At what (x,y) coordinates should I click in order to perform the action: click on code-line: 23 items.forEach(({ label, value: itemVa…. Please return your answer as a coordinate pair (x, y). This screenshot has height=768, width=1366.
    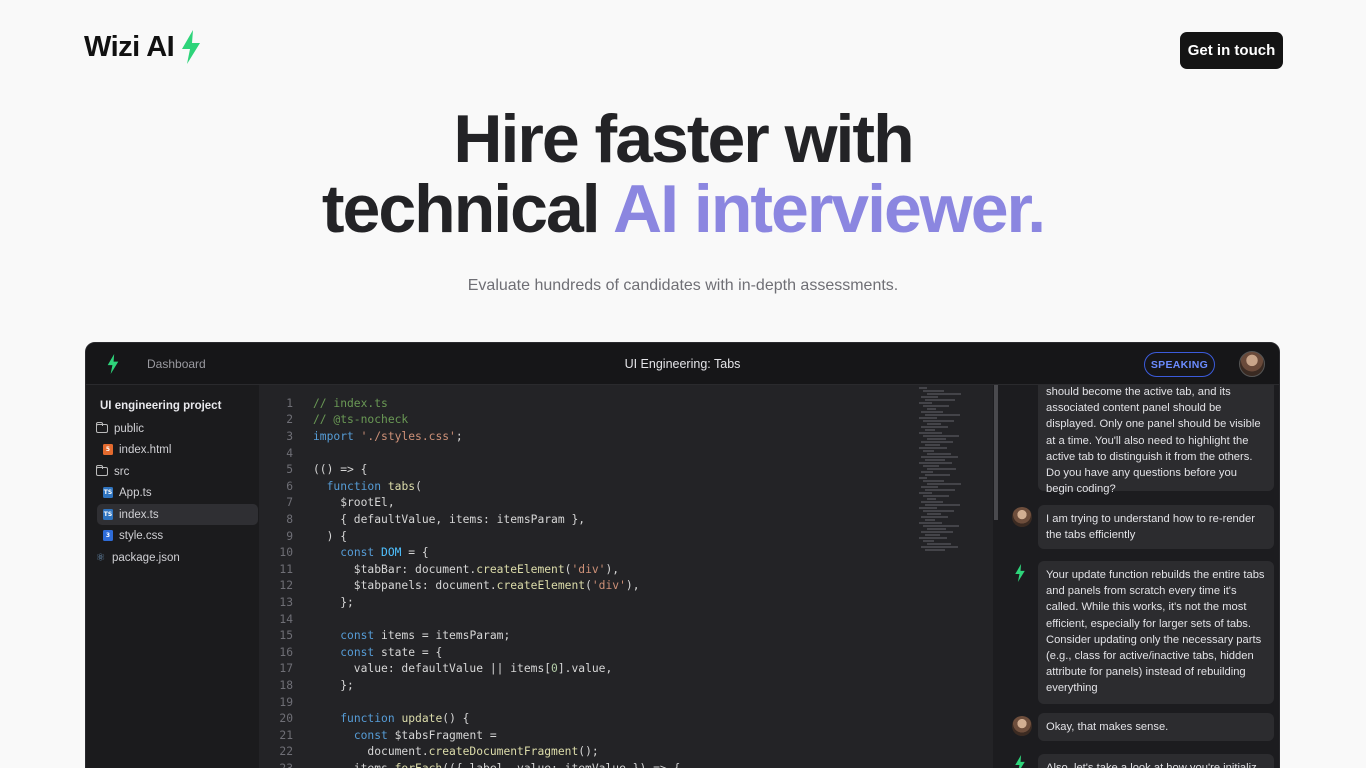
    Looking at the image, I should click on (584, 764).